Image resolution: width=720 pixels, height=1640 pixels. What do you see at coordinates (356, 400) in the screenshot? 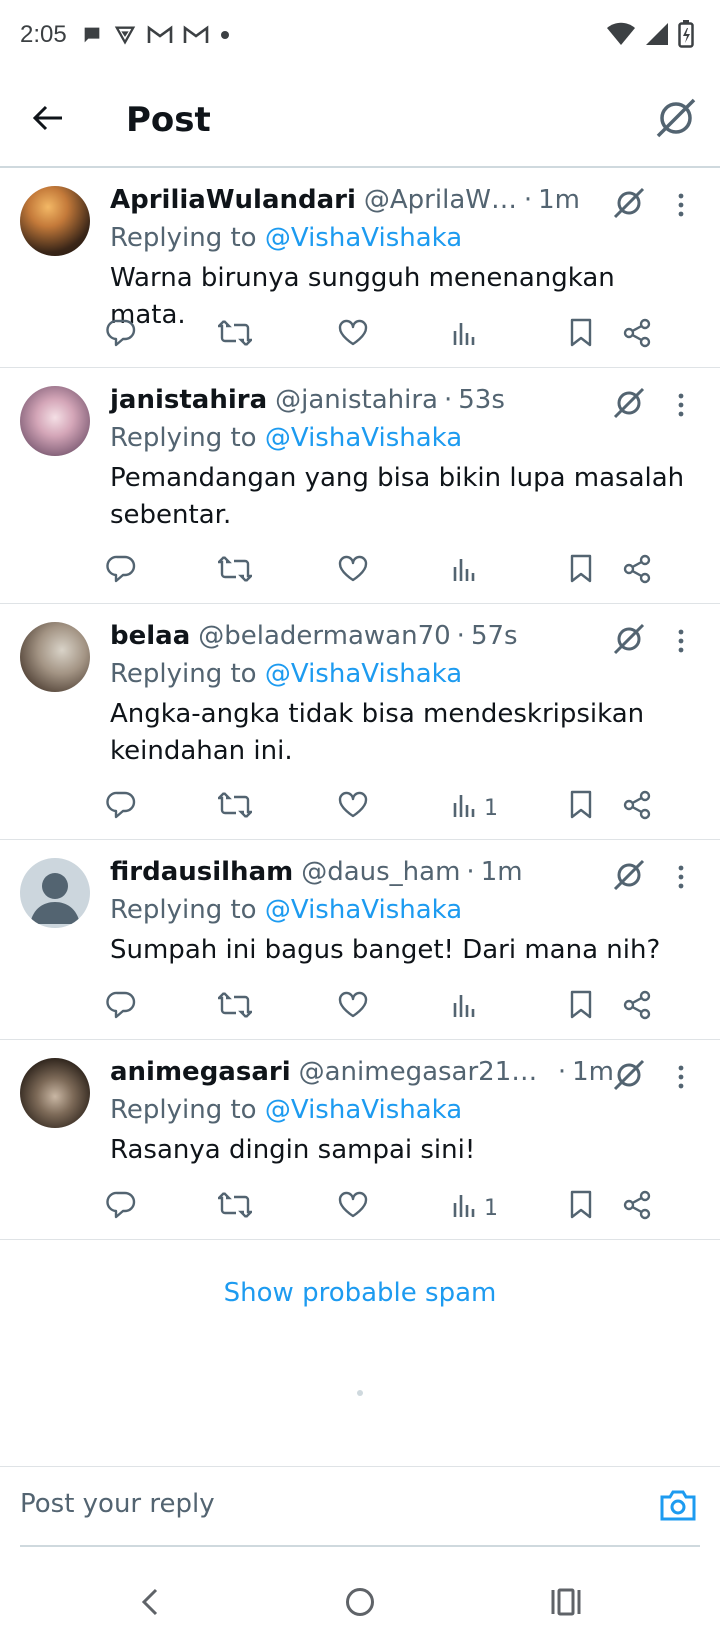
I see `user-handle: @janistahira` at bounding box center [356, 400].